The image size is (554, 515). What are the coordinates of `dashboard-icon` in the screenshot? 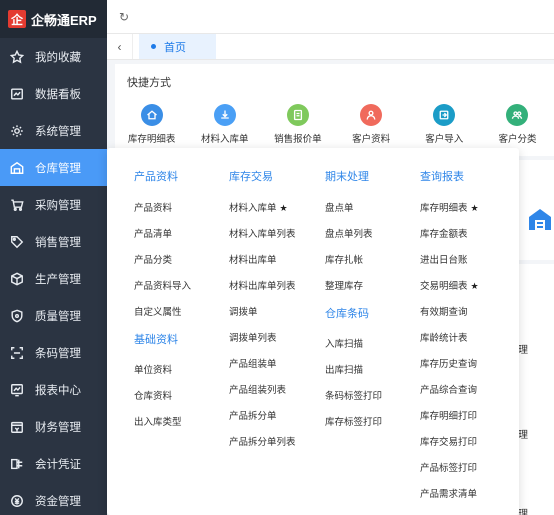 It's located at (17, 94).